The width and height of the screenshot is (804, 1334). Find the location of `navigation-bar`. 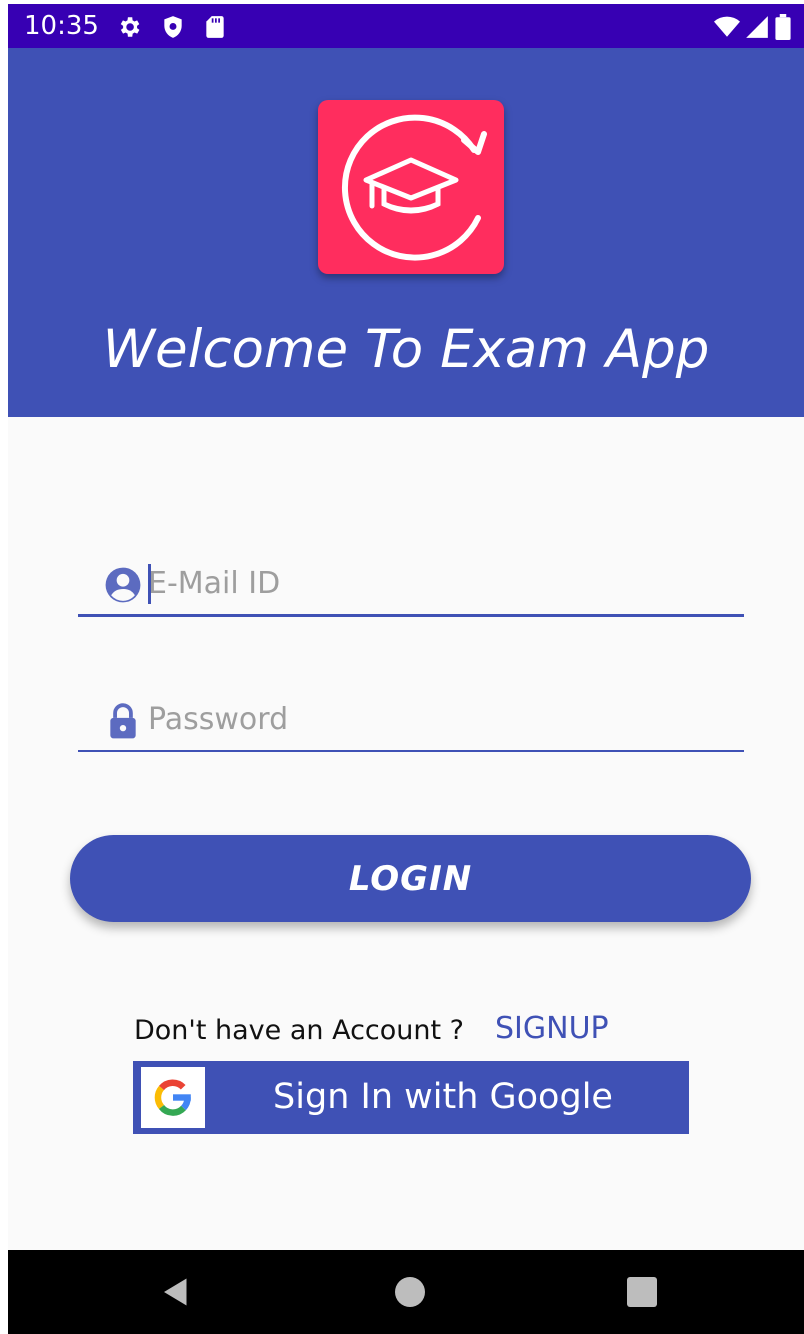

navigation-bar is located at coordinates (406, 1292).